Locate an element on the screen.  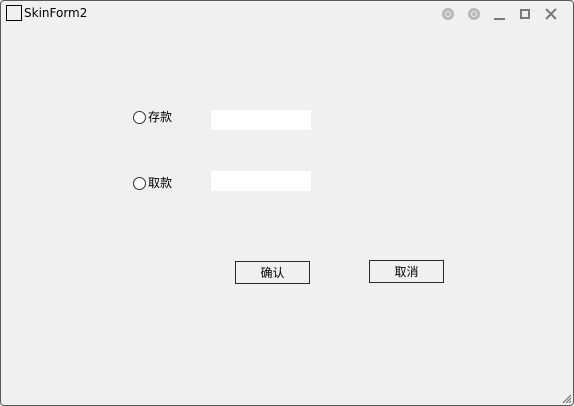
minimize-icon is located at coordinates (499, 18).